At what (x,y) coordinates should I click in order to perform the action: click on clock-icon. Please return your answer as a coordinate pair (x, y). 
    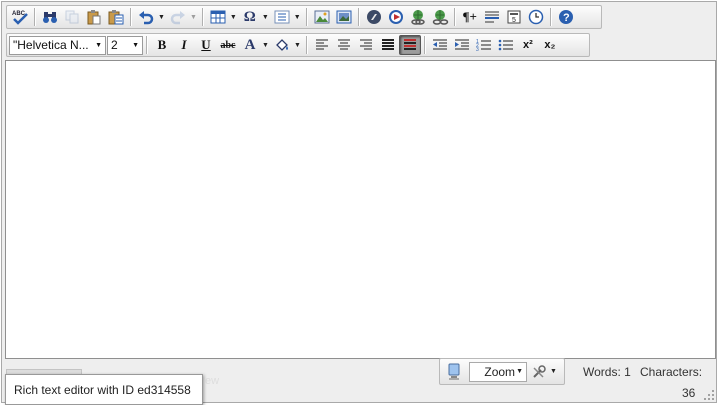
    Looking at the image, I should click on (536, 17).